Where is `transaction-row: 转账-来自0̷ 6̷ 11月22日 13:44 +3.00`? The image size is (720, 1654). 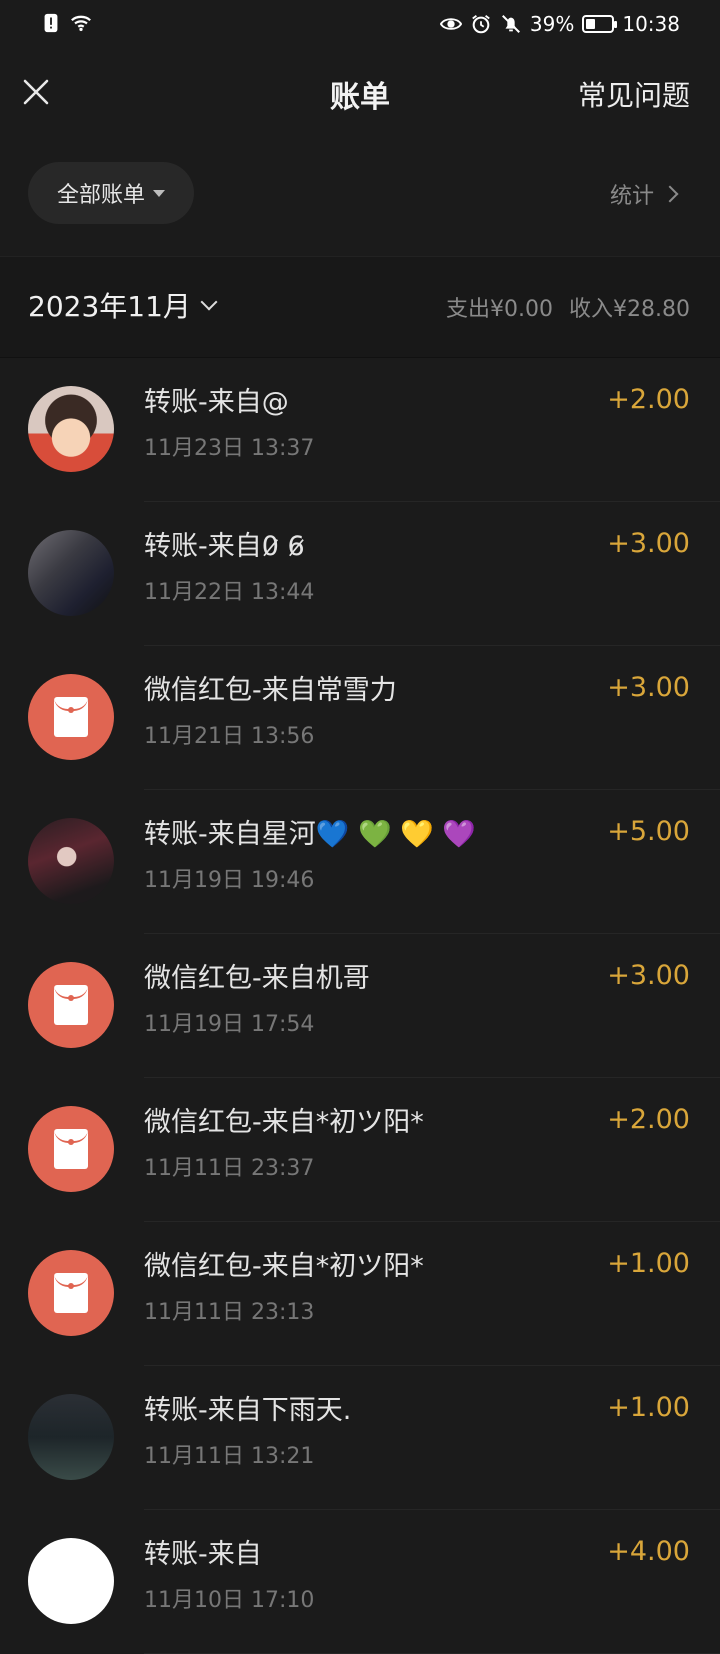
transaction-row: 转账-来自0̷ 6̷ 11月22日 13:44 +3.00 is located at coordinates (360, 574).